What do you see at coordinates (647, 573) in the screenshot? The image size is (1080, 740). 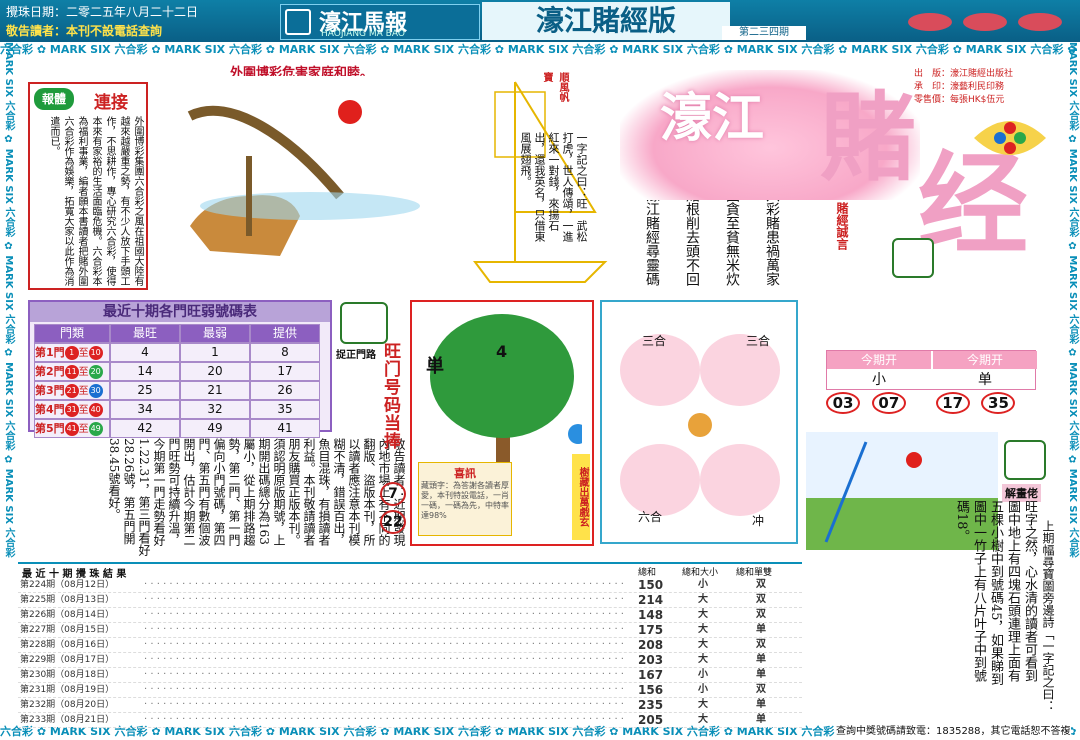 I see `results-sum-head: 總和` at bounding box center [647, 573].